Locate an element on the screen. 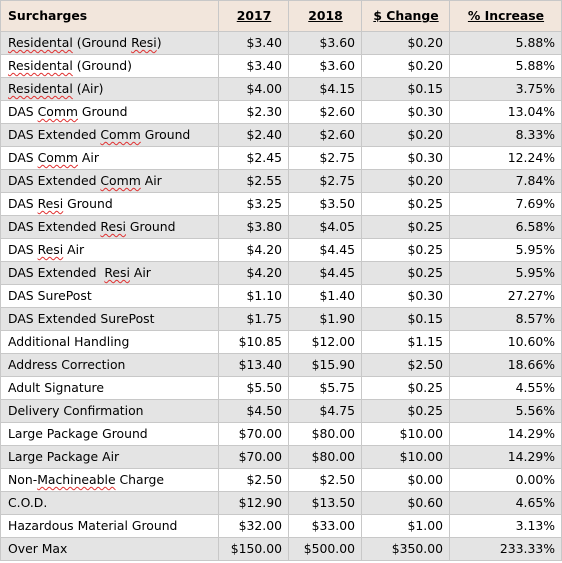  cell-percent-increase: 8.33% is located at coordinates (505, 135).